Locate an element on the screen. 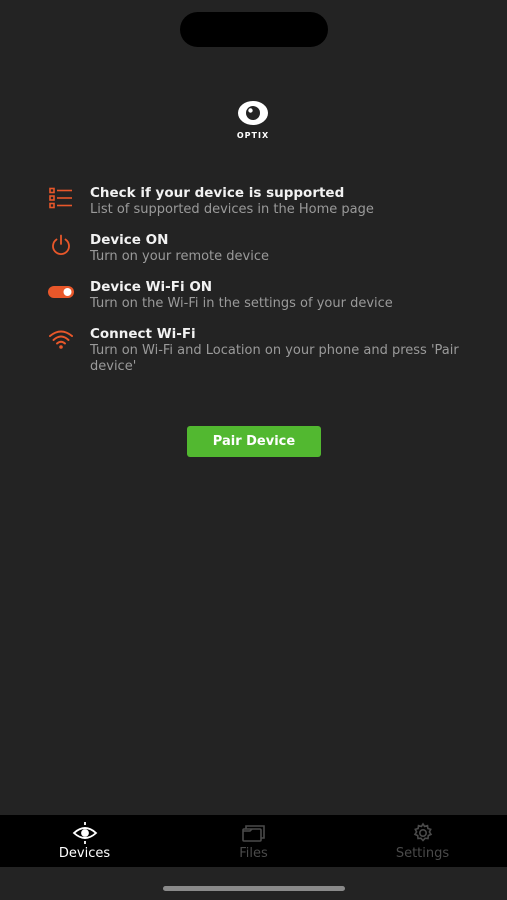 The image size is (507, 900). tab-settings: Settings is located at coordinates (422, 841).